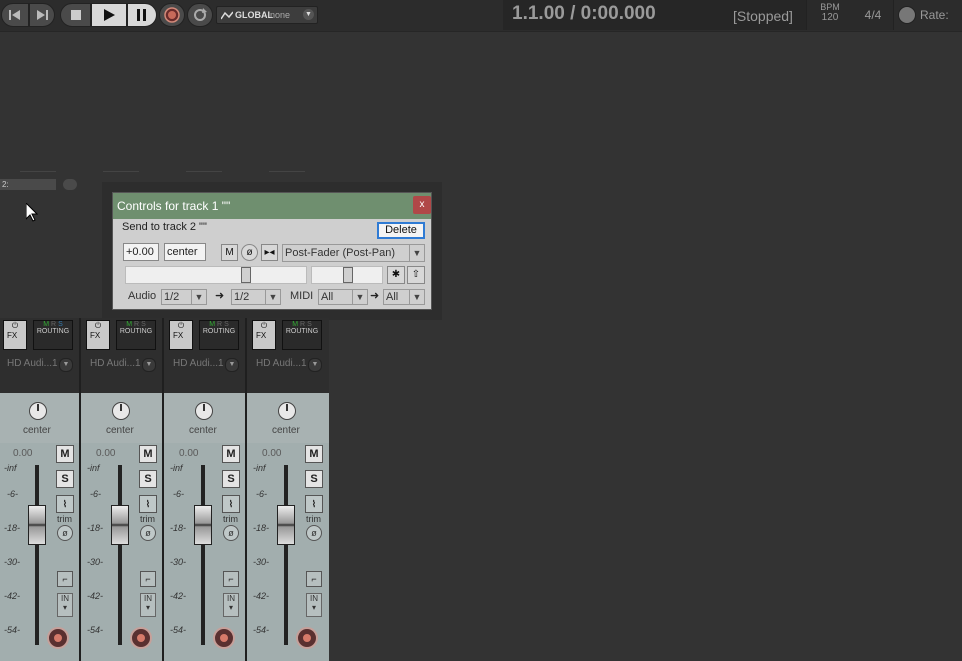 The image size is (962, 661). What do you see at coordinates (178, 562) in the screenshot?
I see `meter-scale-label: -30-` at bounding box center [178, 562].